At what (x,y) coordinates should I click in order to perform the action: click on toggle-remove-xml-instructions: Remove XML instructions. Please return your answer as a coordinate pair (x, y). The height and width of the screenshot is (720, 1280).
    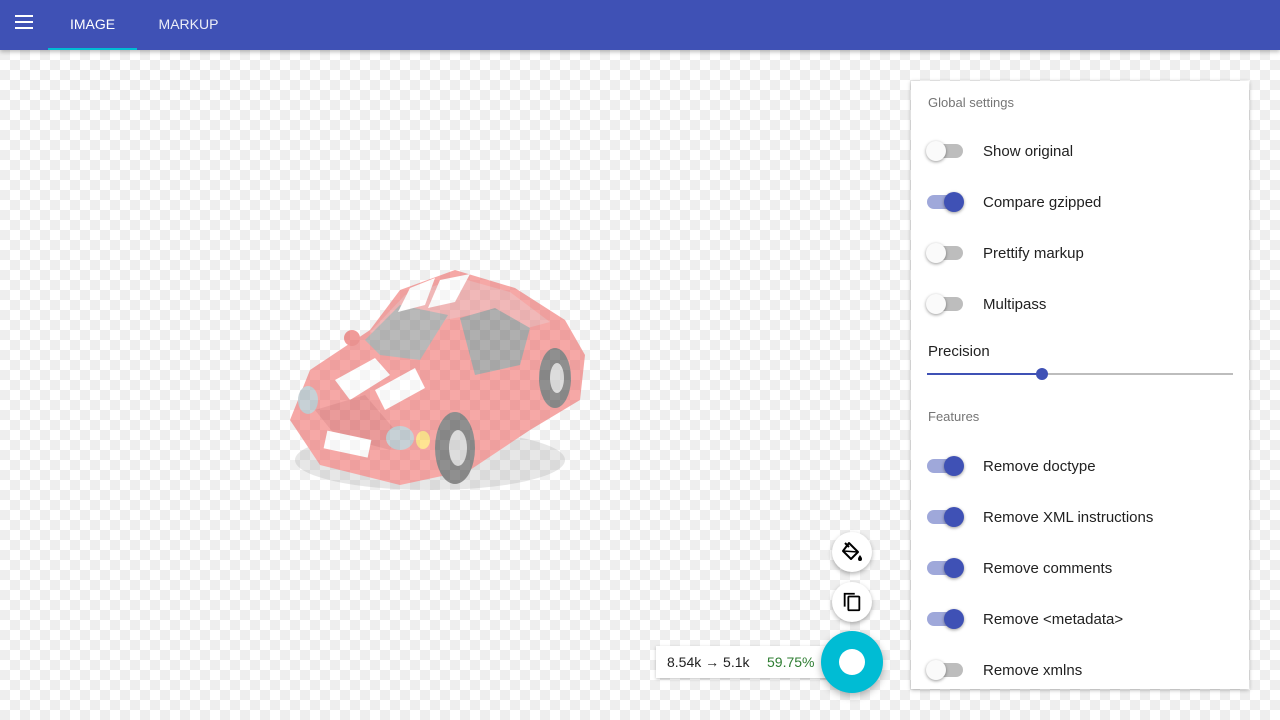
    Looking at the image, I should click on (1082, 518).